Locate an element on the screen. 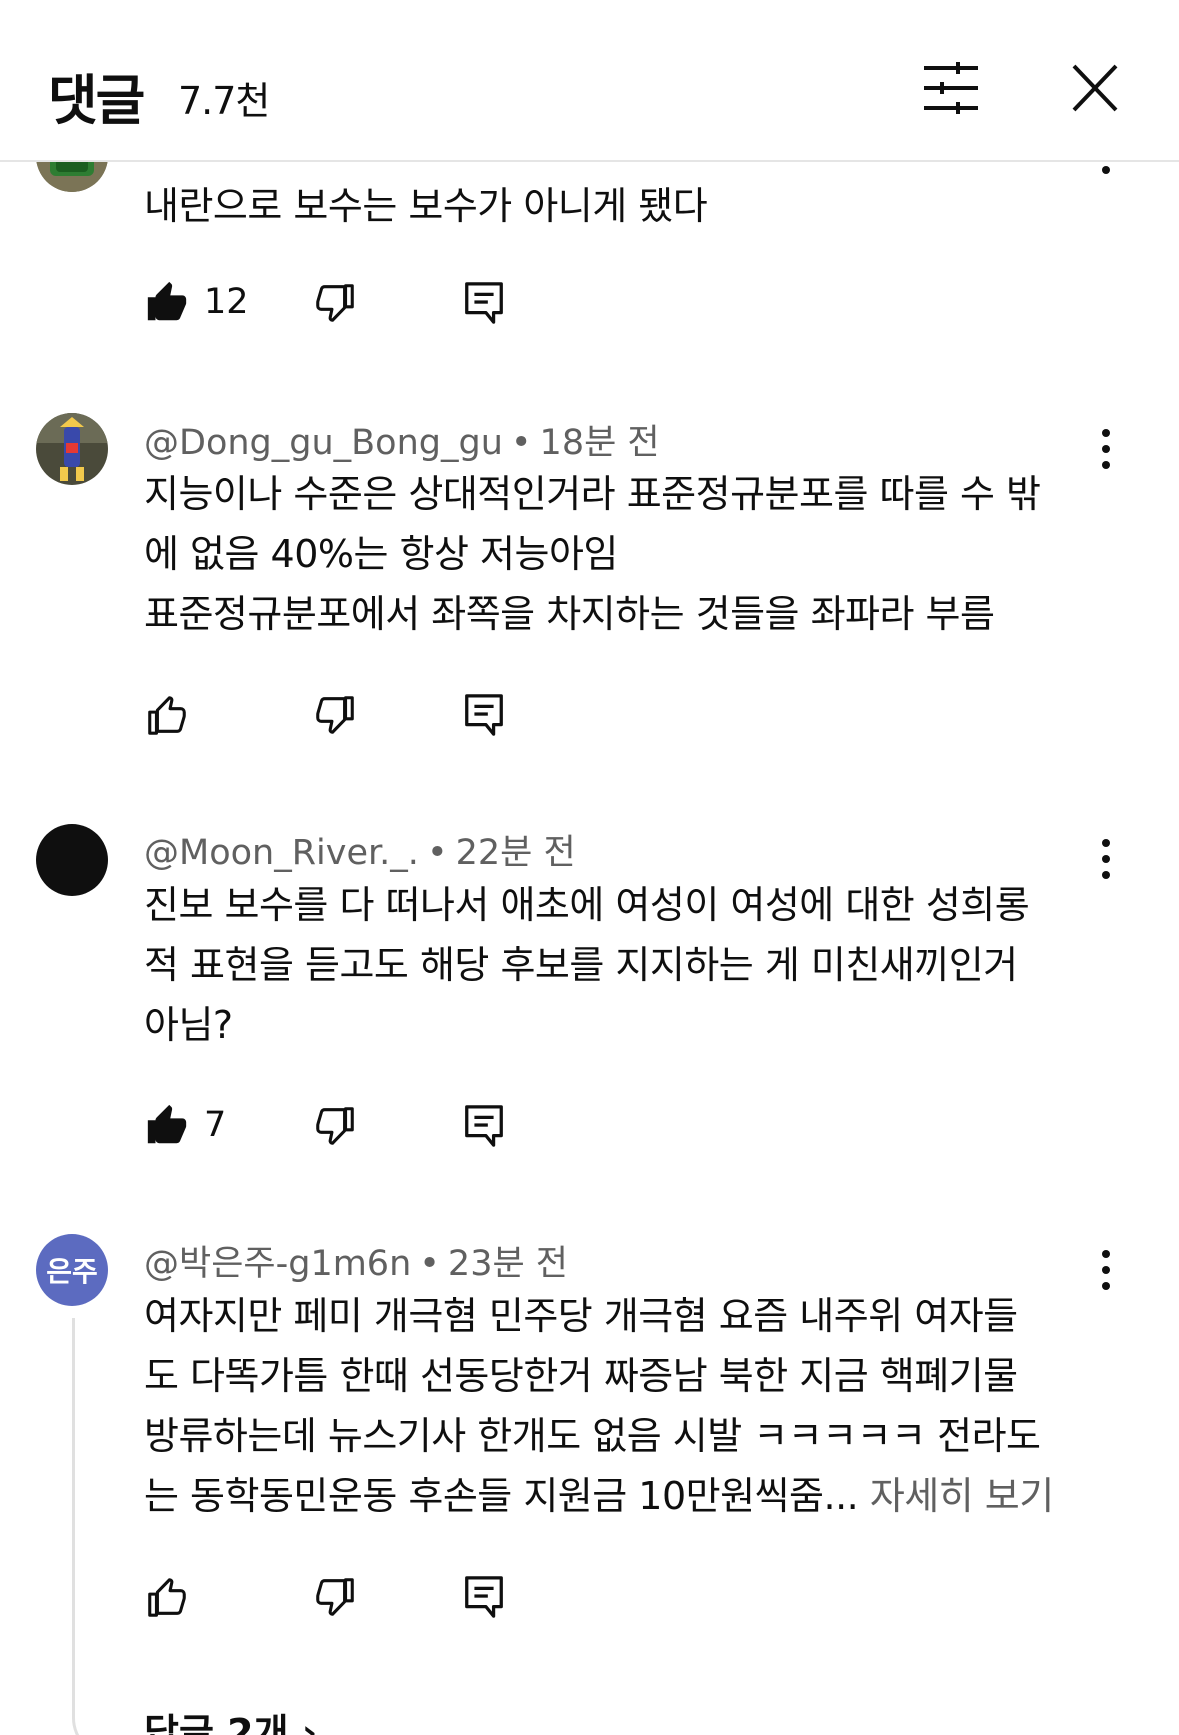 Image resolution: width=1179 pixels, height=1735 pixels. dislike-button is located at coordinates (335, 1597).